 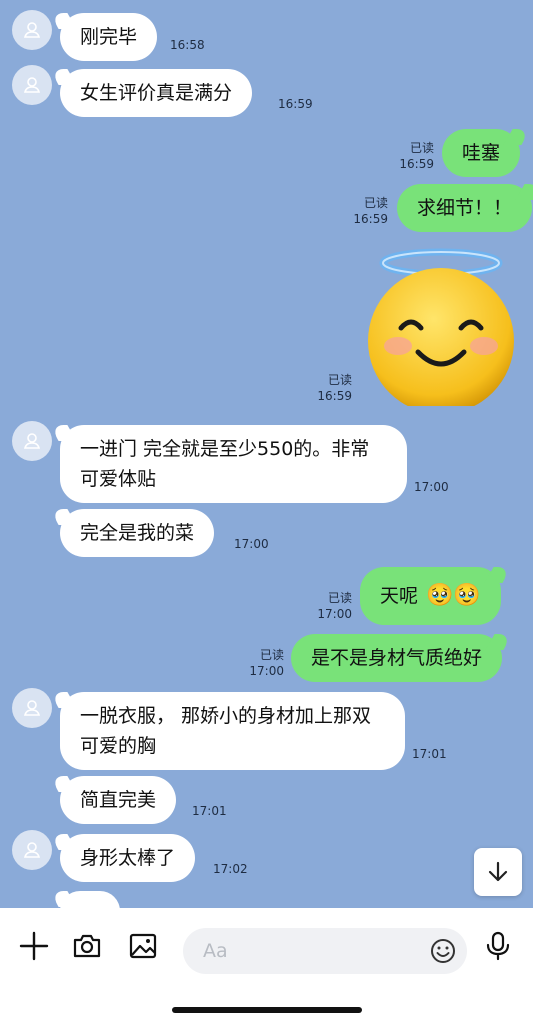 I want to click on message-text: 天呢, so click(x=399, y=596).